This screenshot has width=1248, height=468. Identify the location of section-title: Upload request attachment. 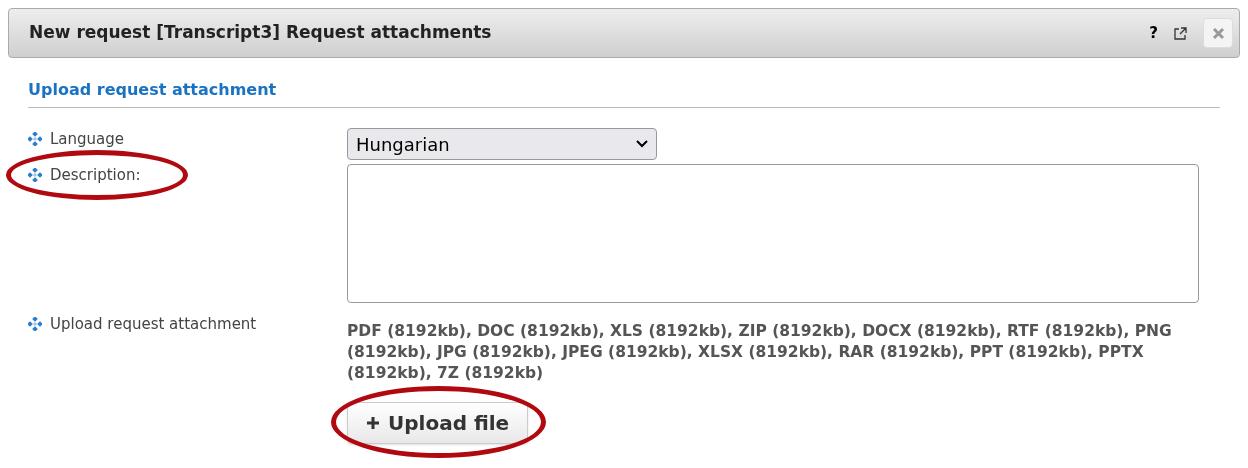
(153, 90).